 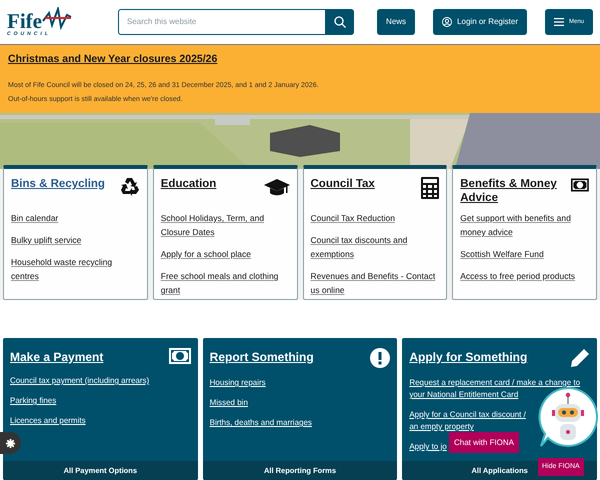 I want to click on topic-title-link: Education, so click(x=188, y=184).